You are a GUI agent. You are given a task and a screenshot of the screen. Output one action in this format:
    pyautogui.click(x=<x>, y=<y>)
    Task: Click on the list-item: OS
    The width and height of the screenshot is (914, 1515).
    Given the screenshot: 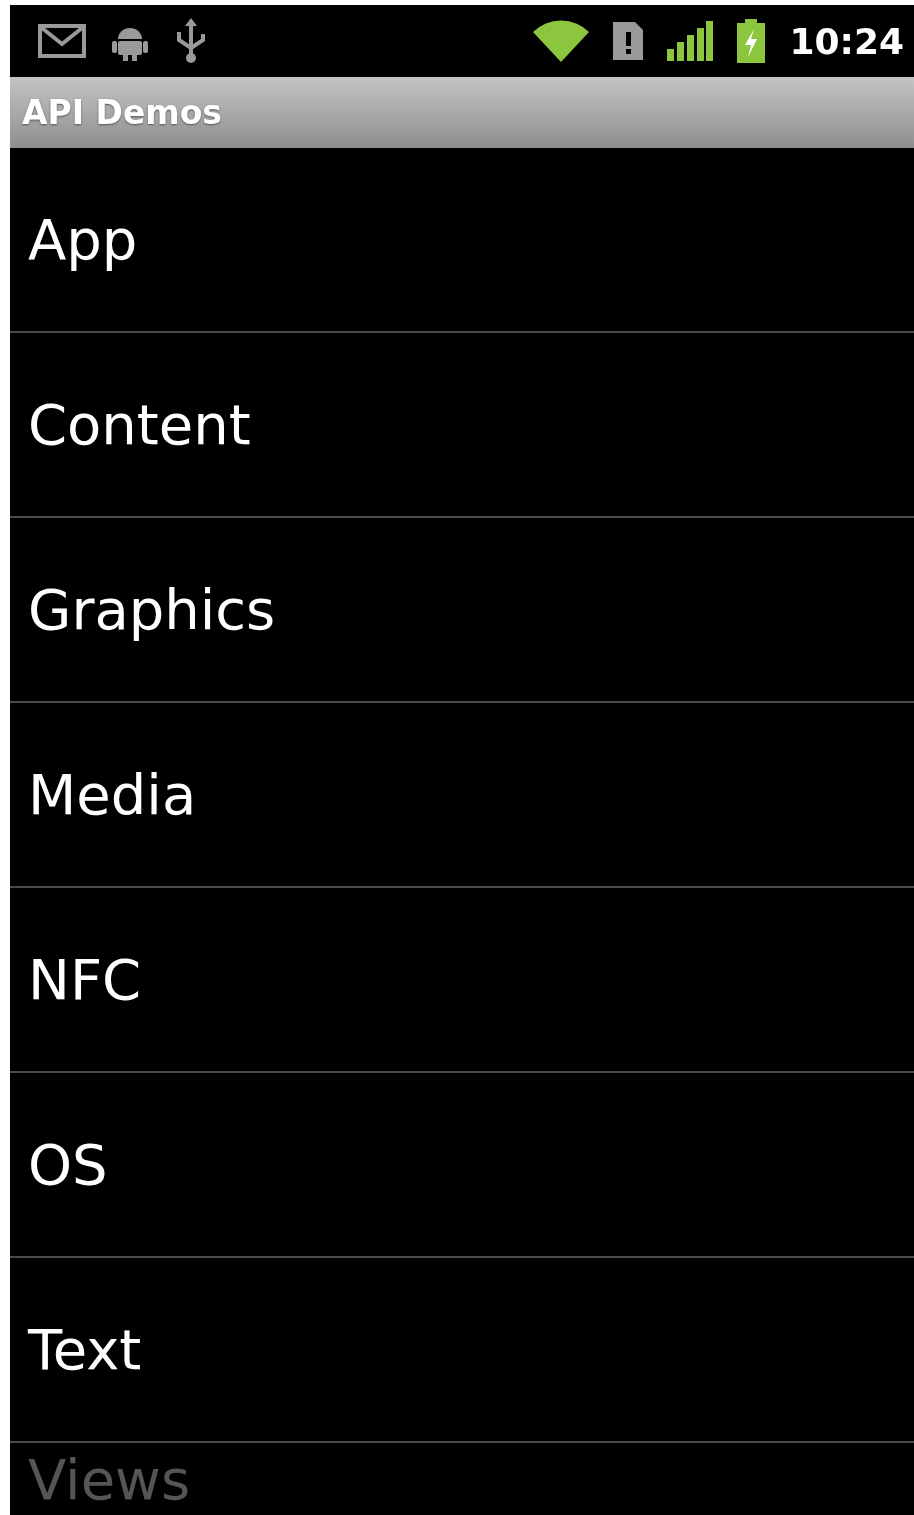 What is the action you would take?
    pyautogui.click(x=462, y=1165)
    